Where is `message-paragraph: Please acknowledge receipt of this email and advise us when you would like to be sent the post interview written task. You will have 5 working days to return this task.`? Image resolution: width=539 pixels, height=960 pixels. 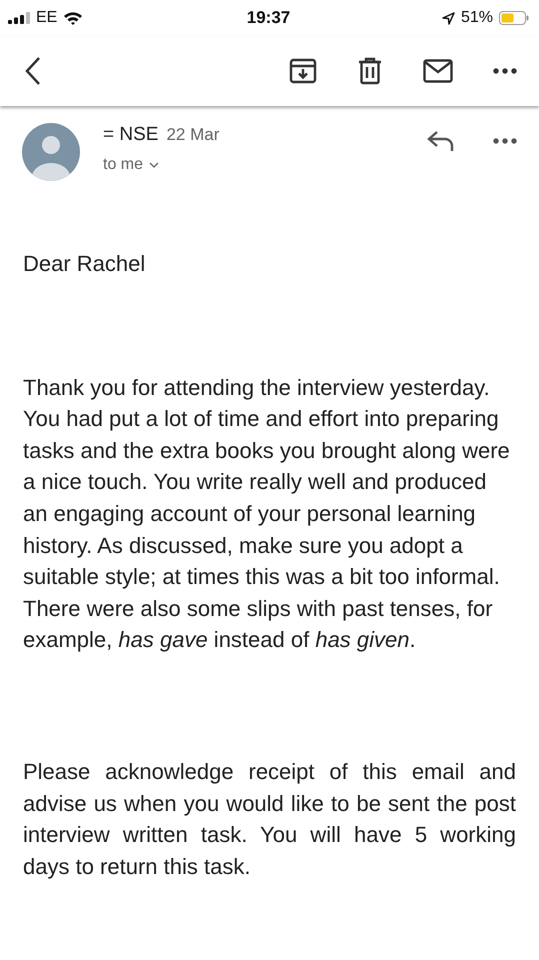 message-paragraph: Please acknowledge receipt of this email and advise us when you would like to be sent the post interview written task. You will have 5 working days to return this task. is located at coordinates (269, 819).